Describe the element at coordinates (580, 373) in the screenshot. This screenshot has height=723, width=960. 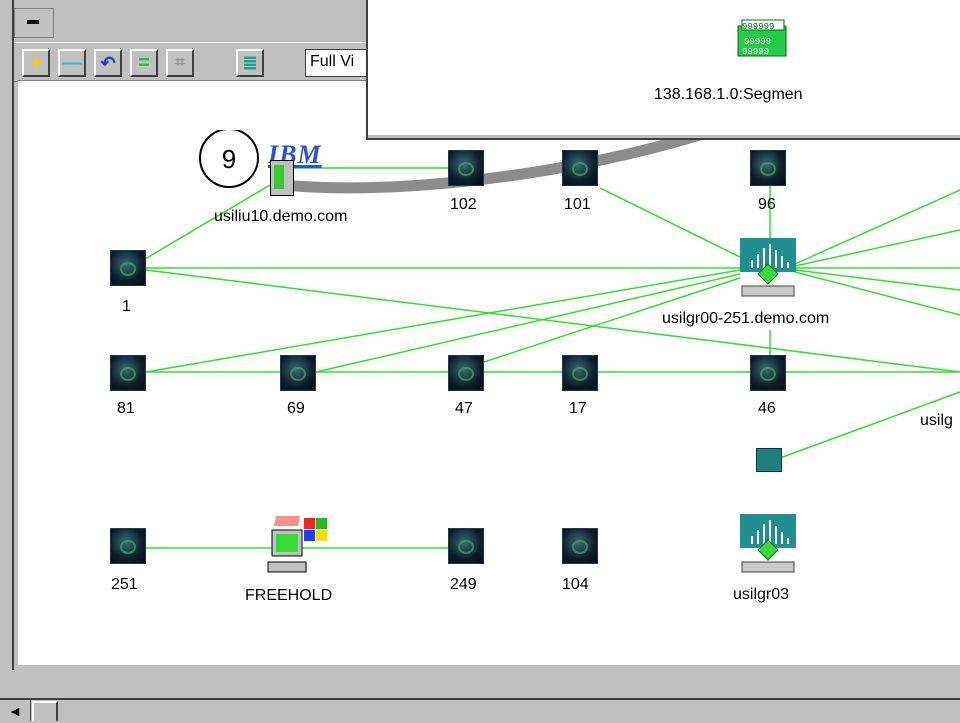
I see `node-17-icon` at that location.